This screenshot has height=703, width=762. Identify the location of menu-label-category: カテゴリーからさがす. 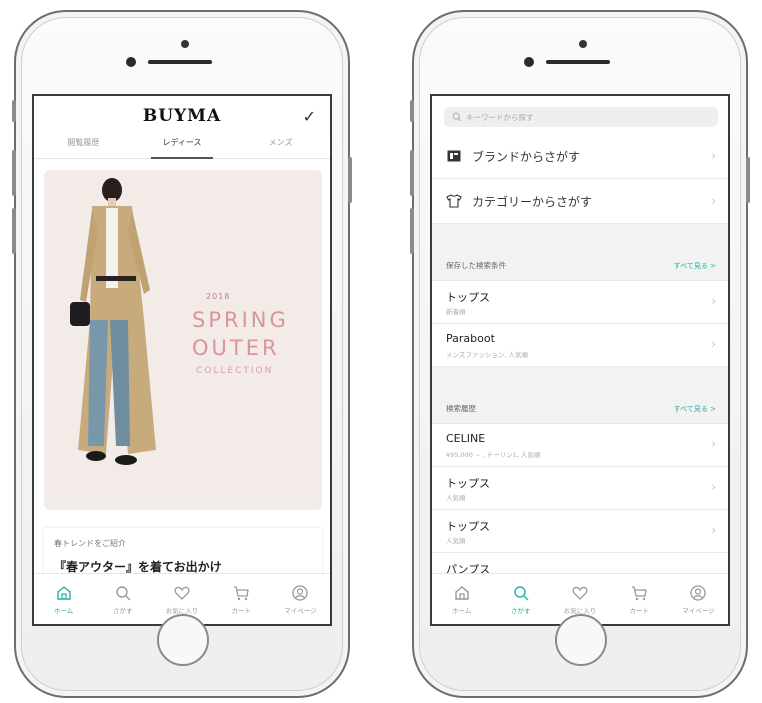
(532, 201).